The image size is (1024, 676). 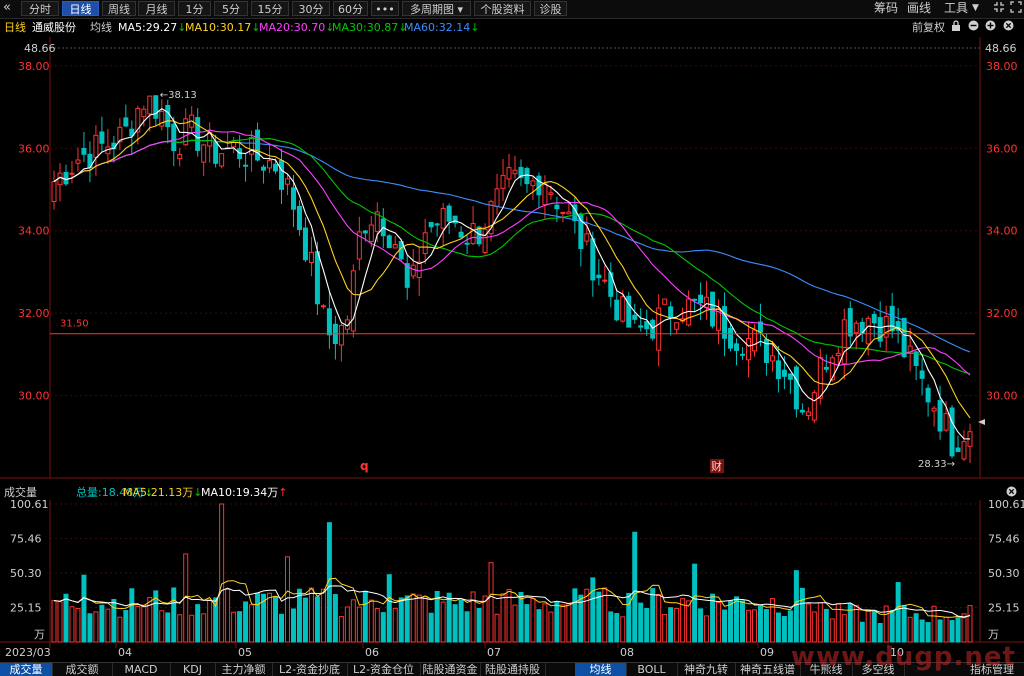 What do you see at coordinates (1011, 493) in the screenshot?
I see `close-volume-icon` at bounding box center [1011, 493].